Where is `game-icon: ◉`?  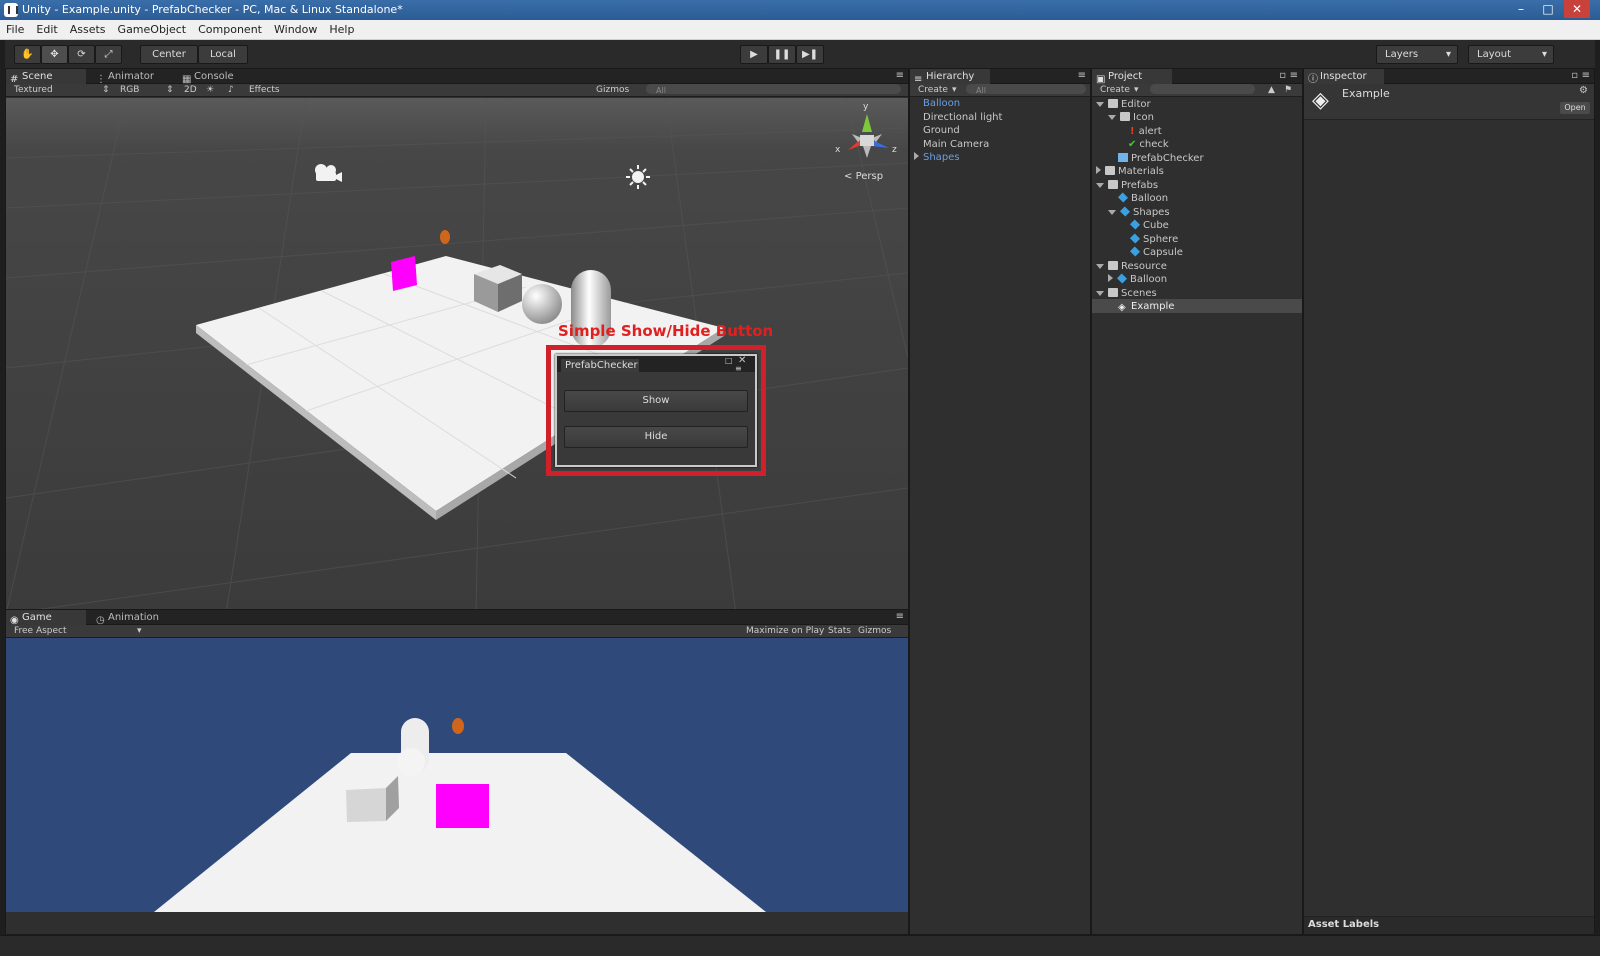
game-icon: ◉ is located at coordinates (14, 620).